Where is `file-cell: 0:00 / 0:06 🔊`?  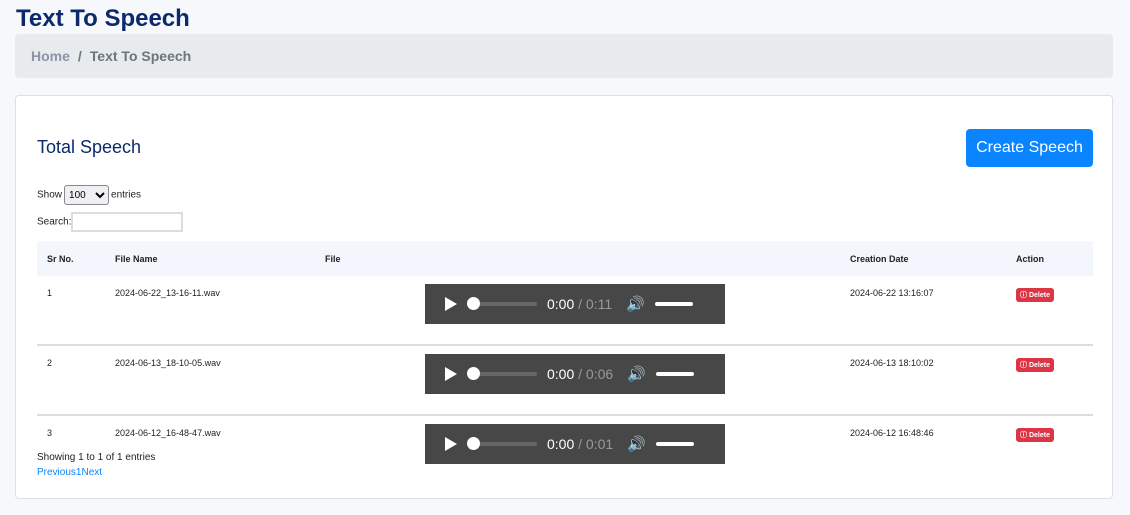 file-cell: 0:00 / 0:06 🔊 is located at coordinates (577, 380).